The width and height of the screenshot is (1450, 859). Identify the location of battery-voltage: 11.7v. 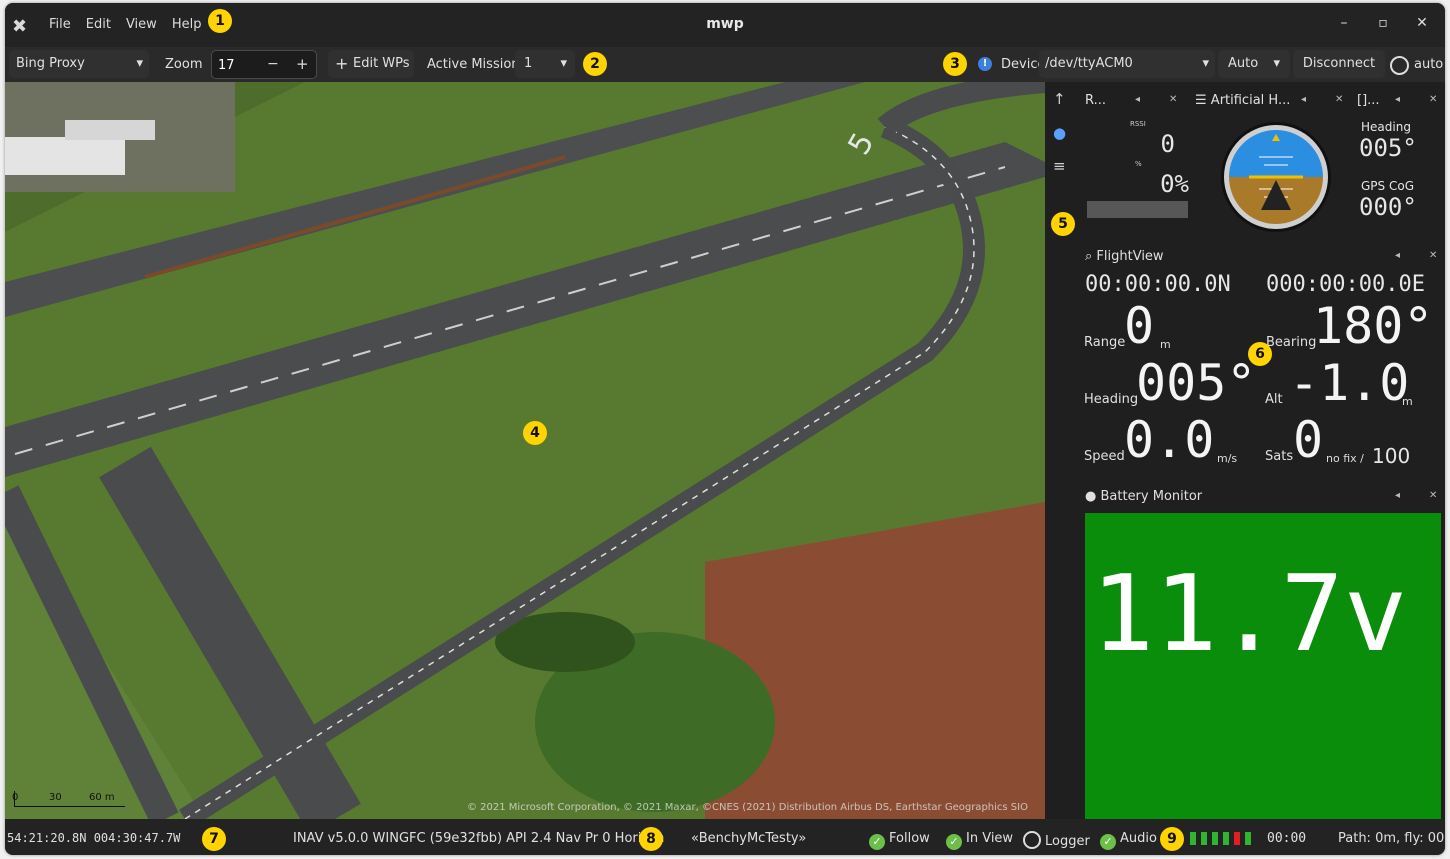
(1249, 614).